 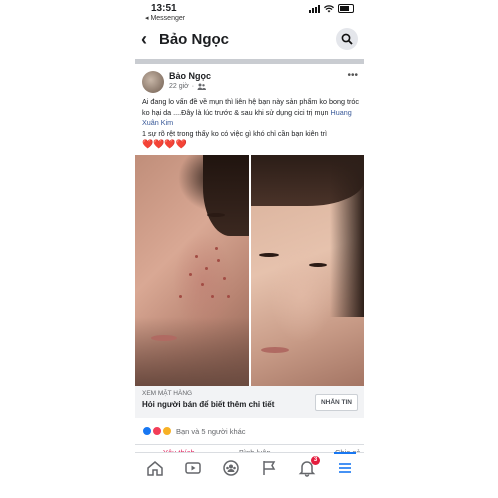 What do you see at coordinates (346, 8) in the screenshot?
I see `battery-icon` at bounding box center [346, 8].